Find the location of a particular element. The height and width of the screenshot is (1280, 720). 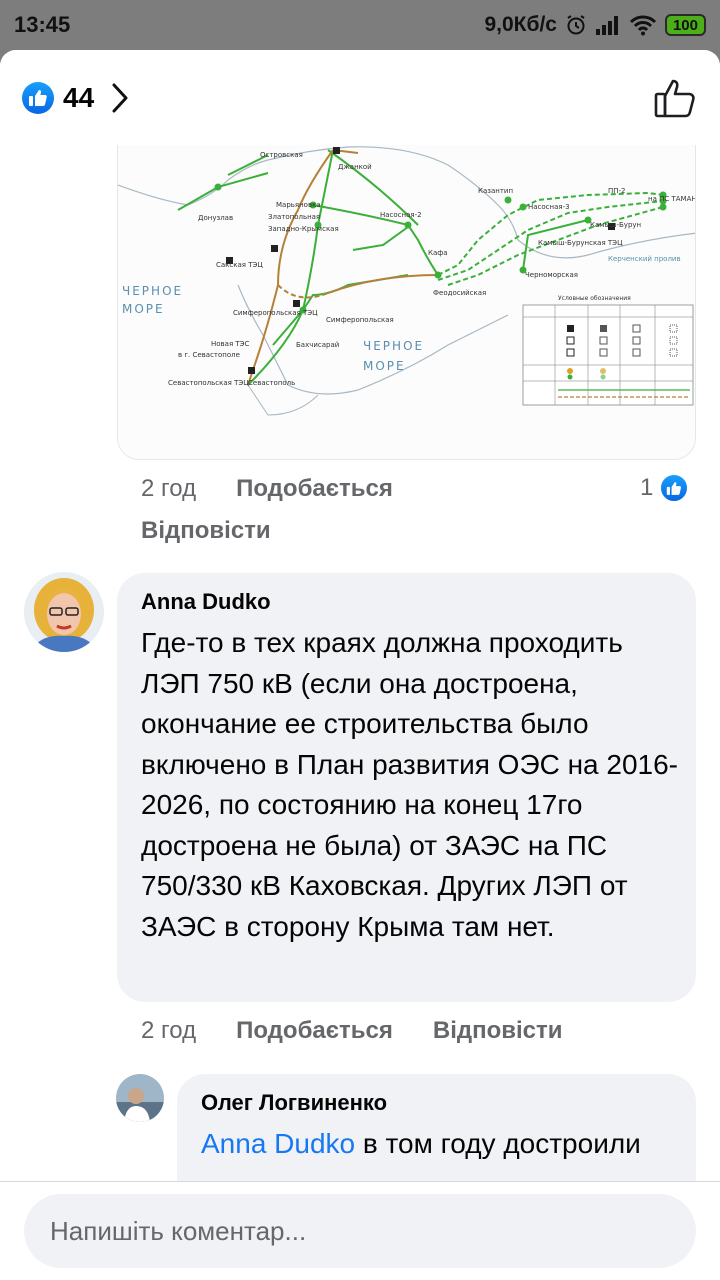

map-label: Марьяновка is located at coordinates (298, 205).